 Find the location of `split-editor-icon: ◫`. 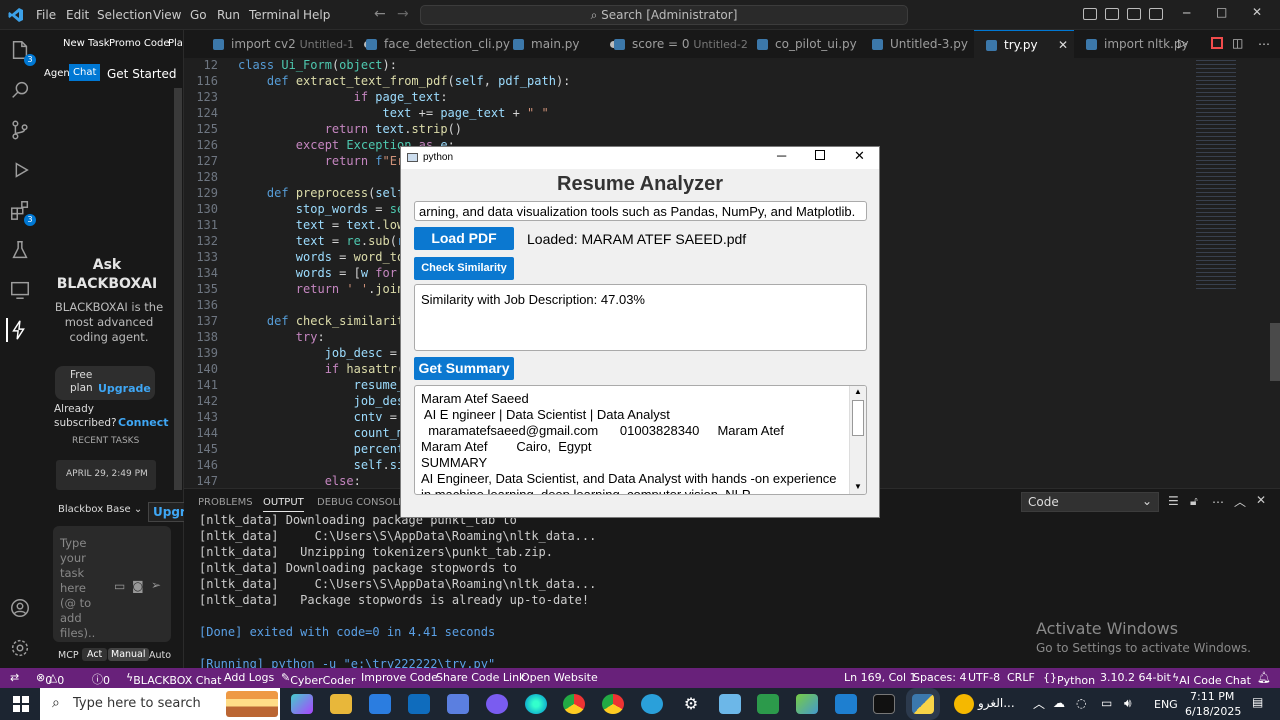

split-editor-icon: ◫ is located at coordinates (1237, 43).